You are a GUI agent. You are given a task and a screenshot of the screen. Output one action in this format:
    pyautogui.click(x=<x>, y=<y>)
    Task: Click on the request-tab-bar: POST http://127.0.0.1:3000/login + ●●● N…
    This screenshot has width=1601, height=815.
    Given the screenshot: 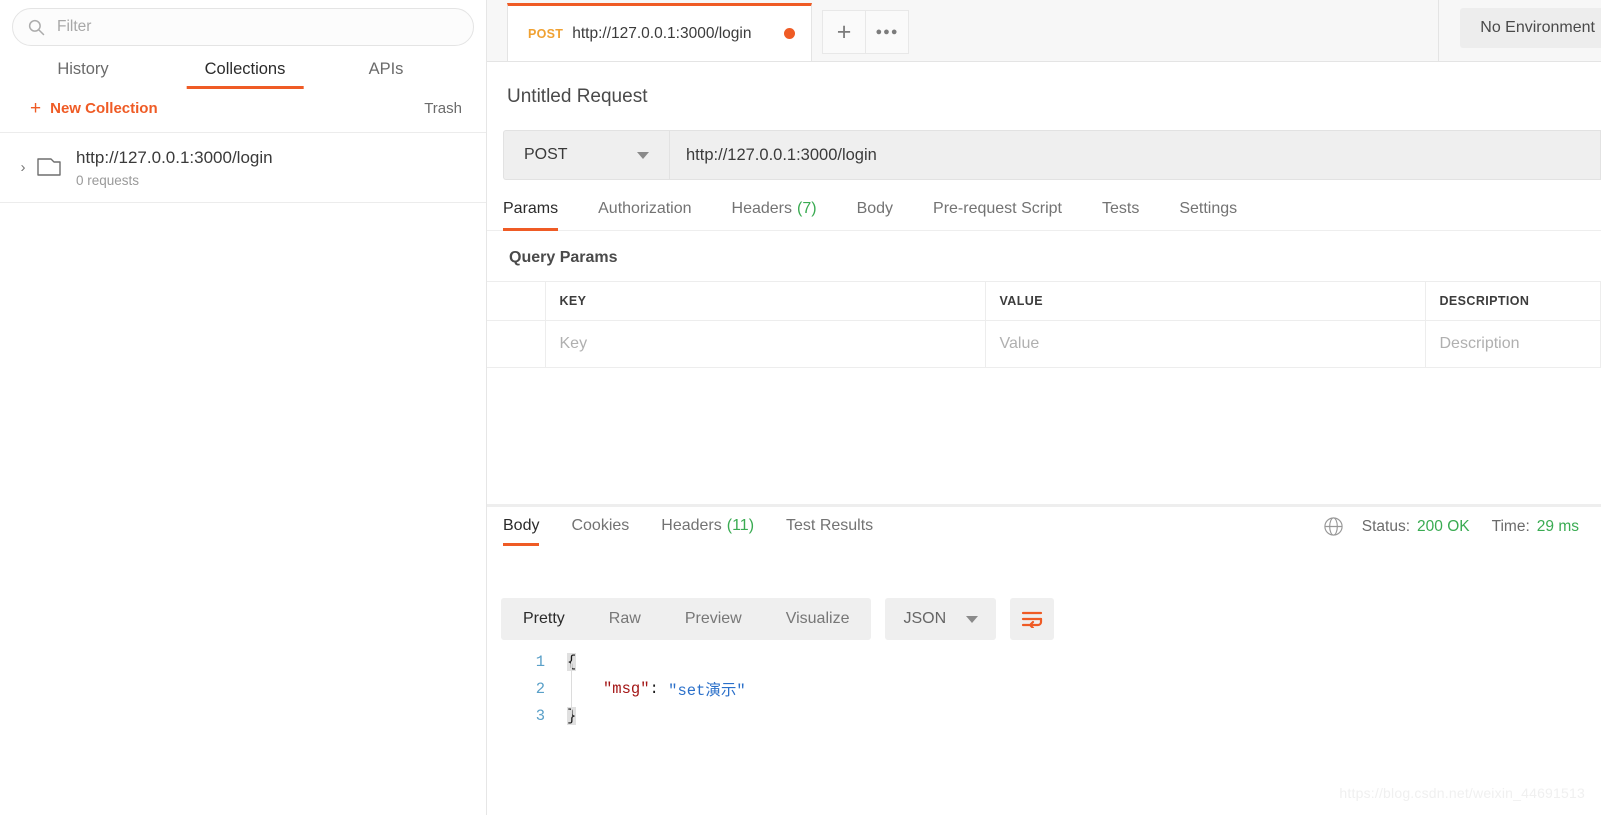 What is the action you would take?
    pyautogui.click(x=1044, y=31)
    